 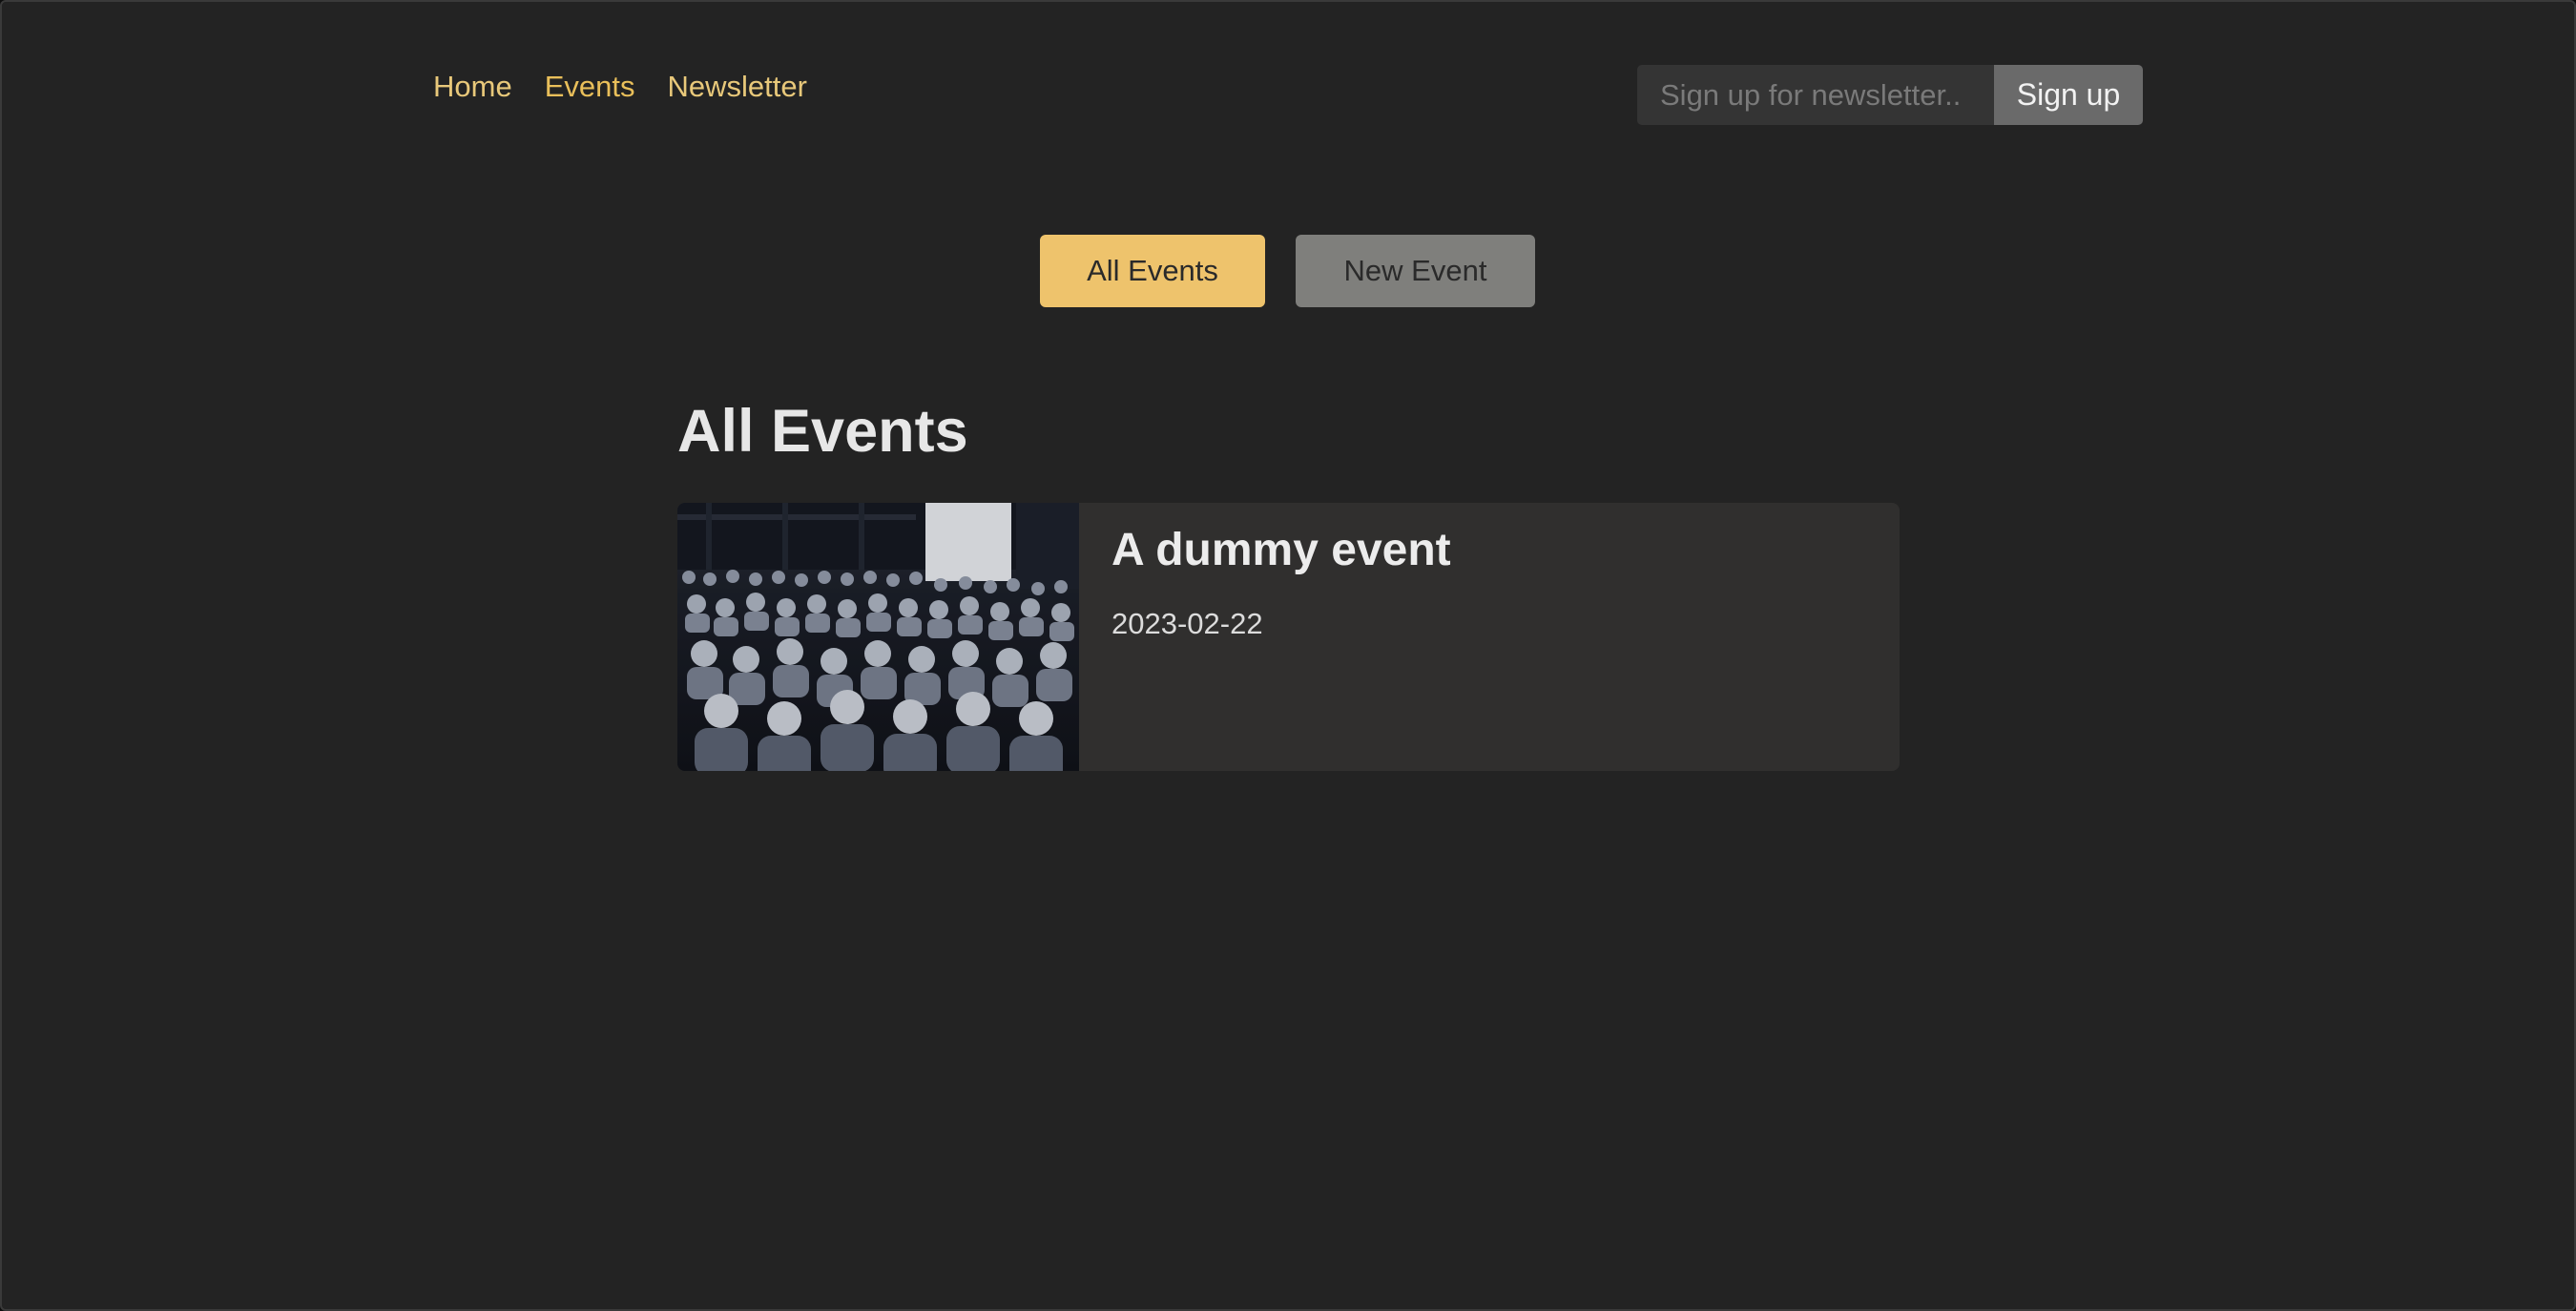 I want to click on newsletter-signup-button: Sign up, so click(x=2068, y=95).